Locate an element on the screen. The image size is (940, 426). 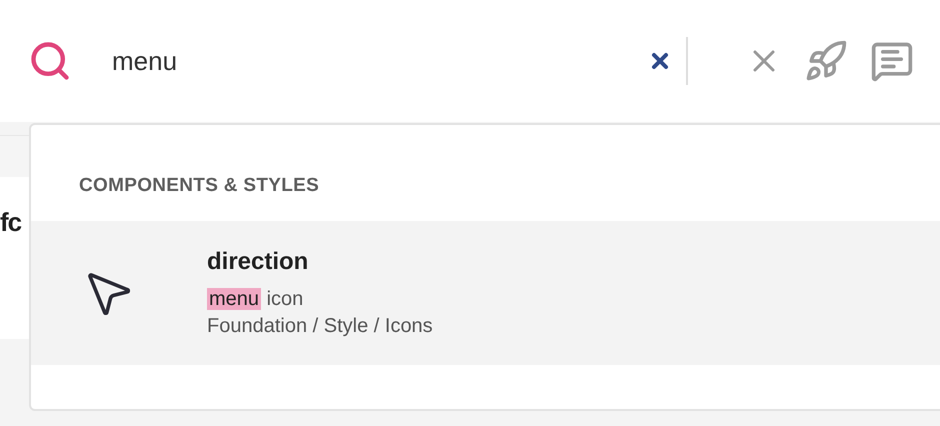
card-title: fc is located at coordinates (11, 222).